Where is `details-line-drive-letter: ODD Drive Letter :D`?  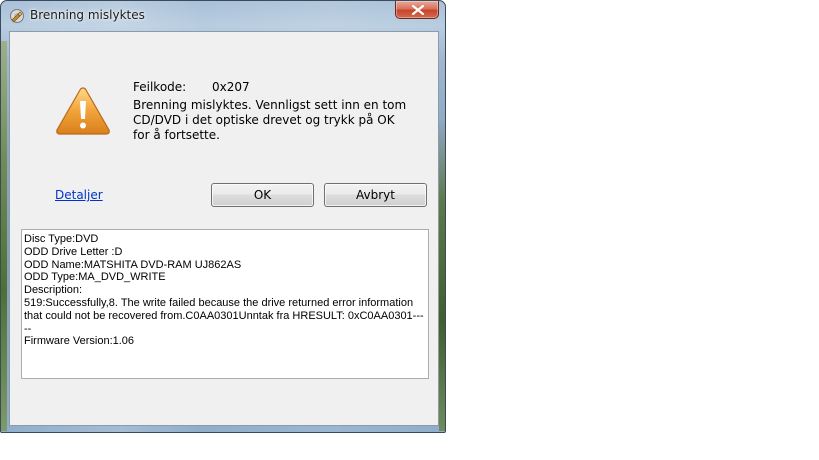
details-line-drive-letter: ODD Drive Letter :D is located at coordinates (73, 251).